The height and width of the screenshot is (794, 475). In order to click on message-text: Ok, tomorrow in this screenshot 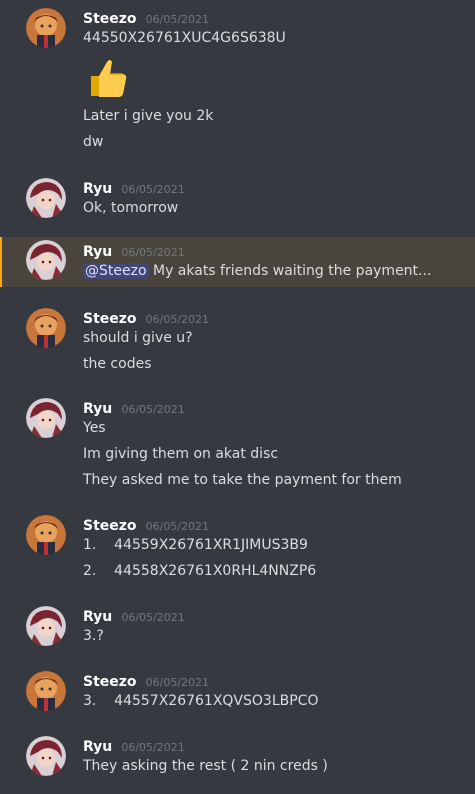, I will do `click(131, 208)`.